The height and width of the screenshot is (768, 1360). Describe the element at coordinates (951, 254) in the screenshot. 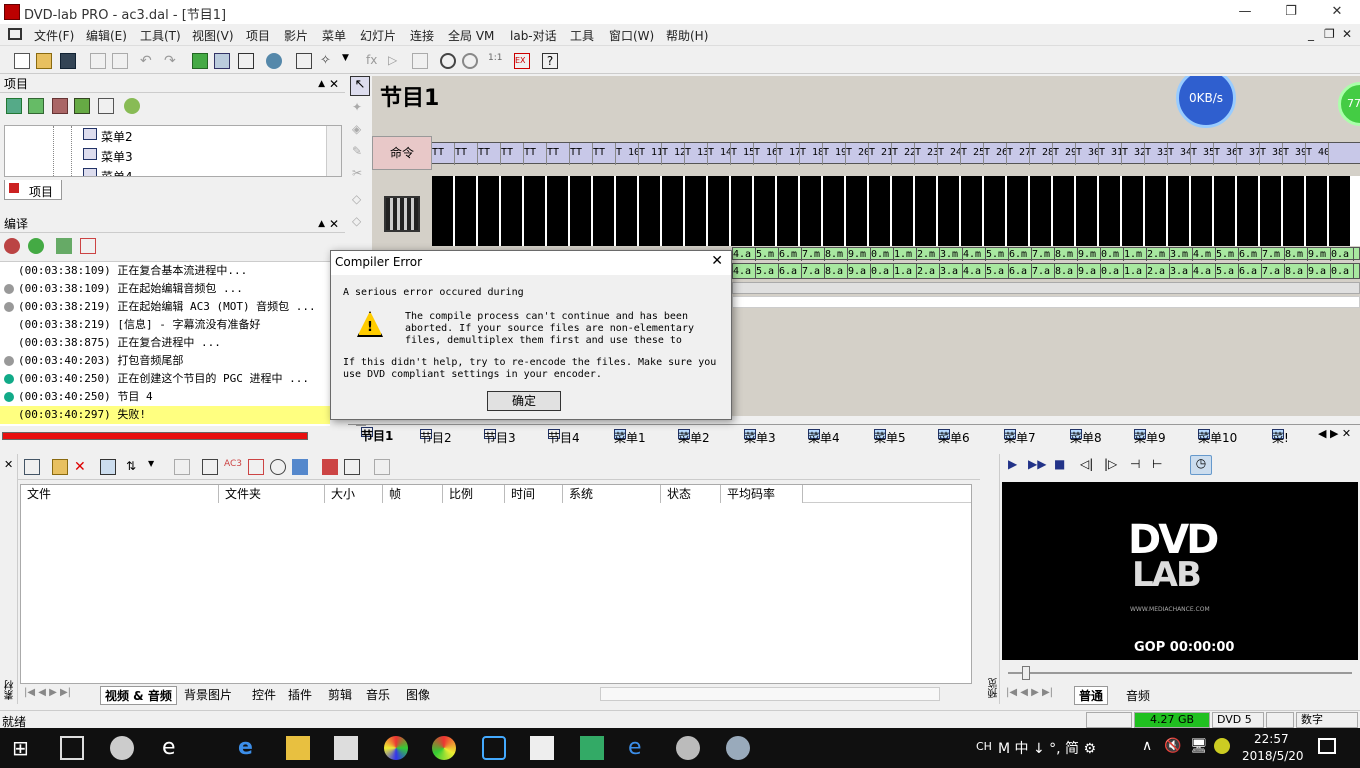

I see `audio-clip: 3.m` at that location.